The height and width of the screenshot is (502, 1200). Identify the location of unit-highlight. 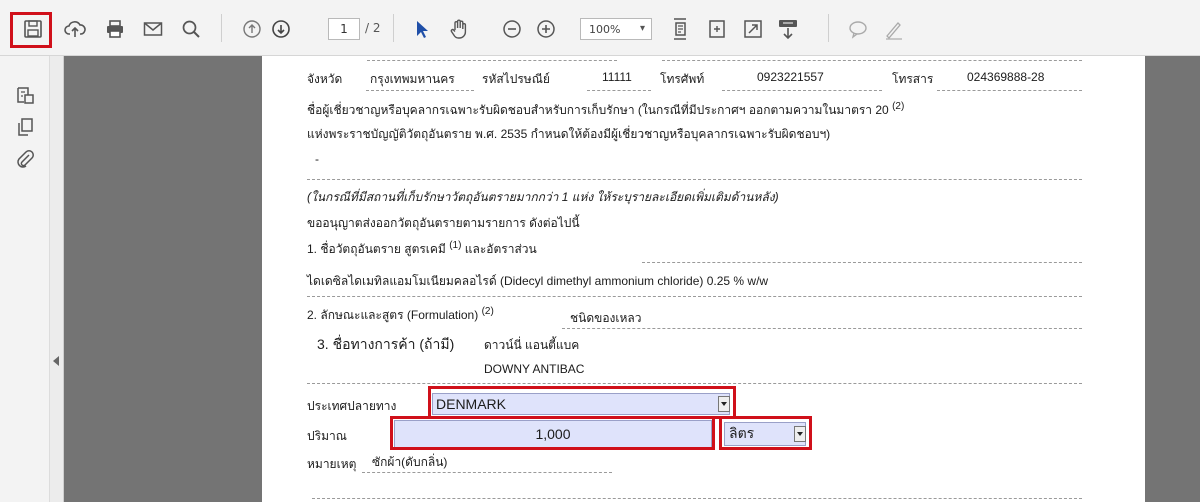
(765, 433).